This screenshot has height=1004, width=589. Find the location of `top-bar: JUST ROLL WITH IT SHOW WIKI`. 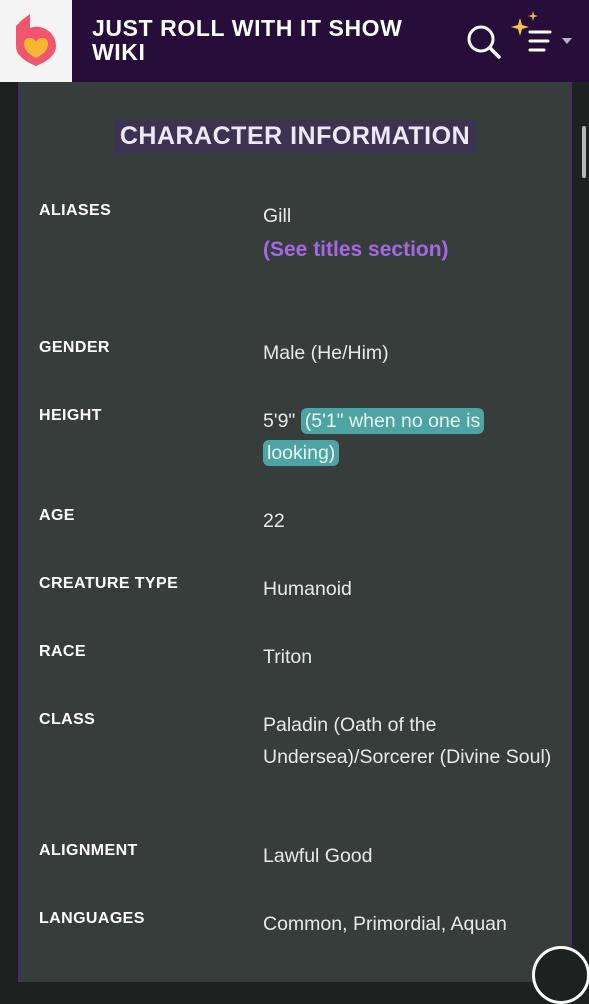

top-bar: JUST ROLL WITH IT SHOW WIKI is located at coordinates (294, 41).